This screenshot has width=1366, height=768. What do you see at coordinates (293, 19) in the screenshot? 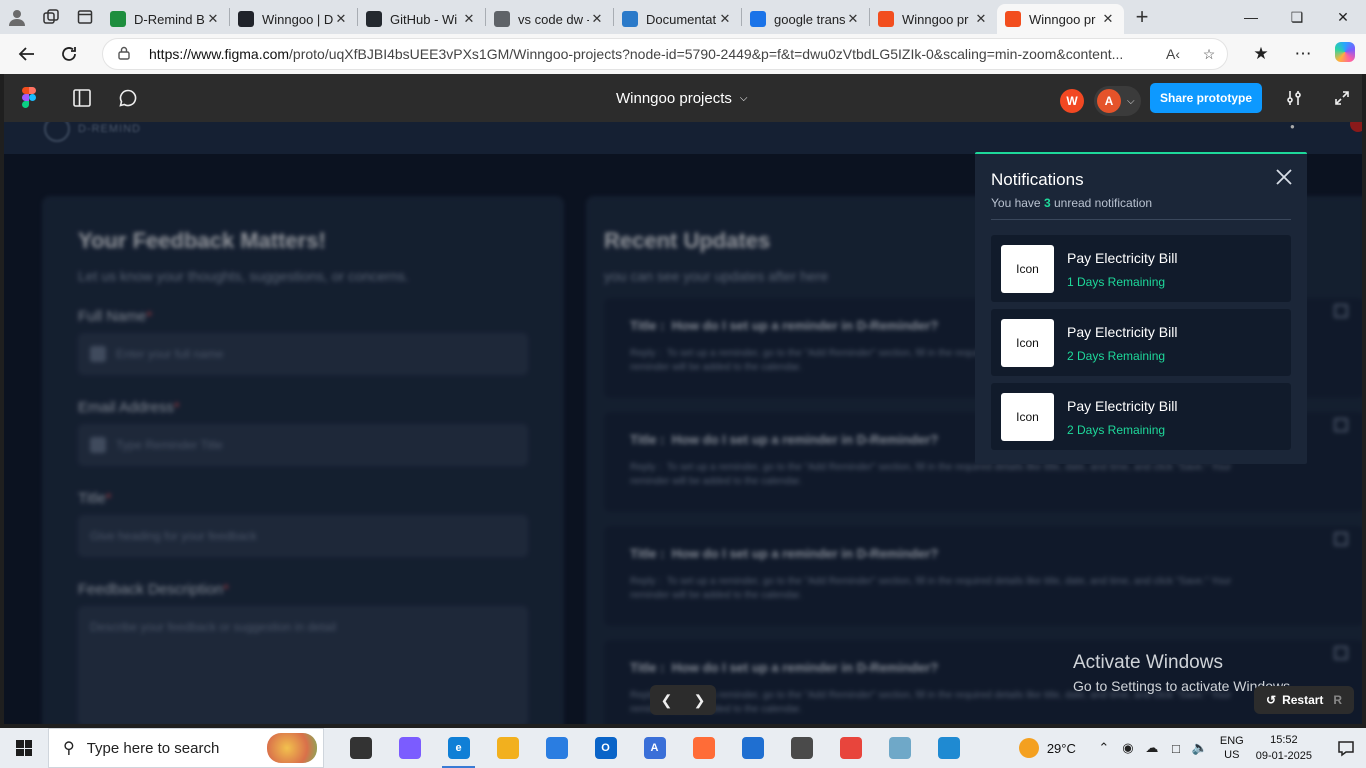
I see `browser-tab: Winngoo | D ✕` at bounding box center [293, 19].